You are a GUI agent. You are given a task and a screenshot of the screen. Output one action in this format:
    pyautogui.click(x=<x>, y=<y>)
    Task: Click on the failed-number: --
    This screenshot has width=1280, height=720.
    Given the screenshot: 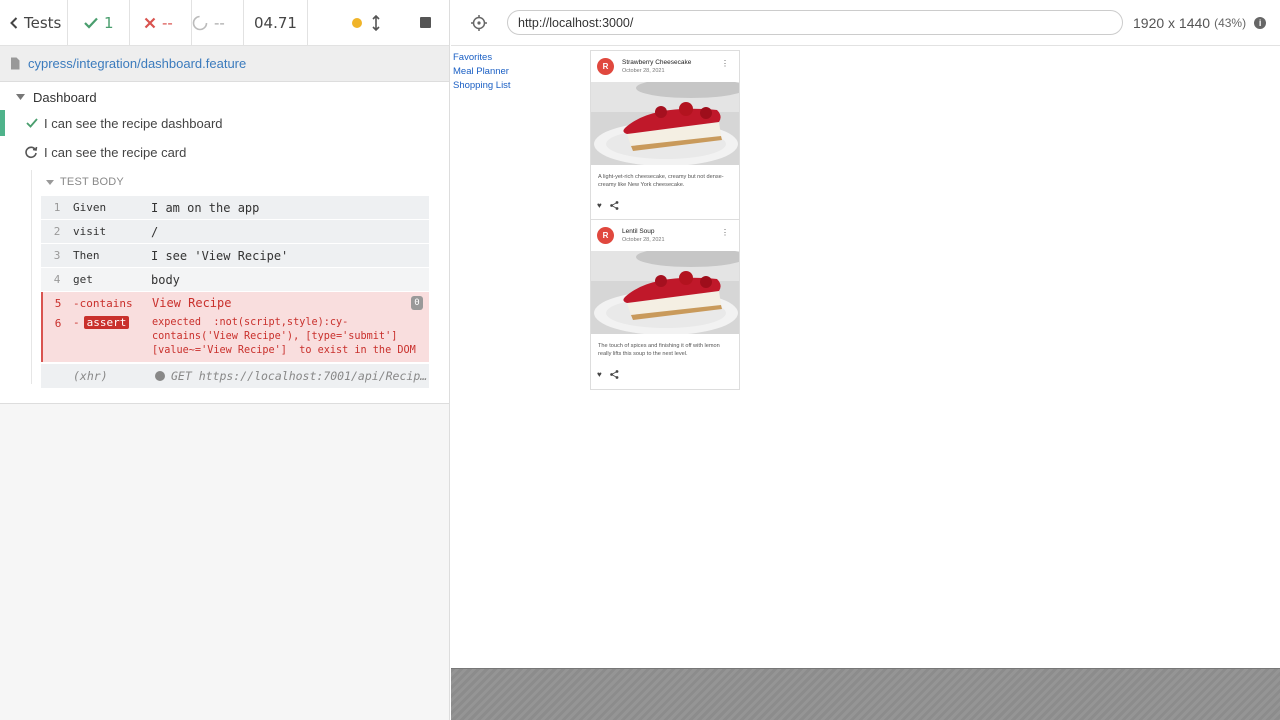 What is the action you would take?
    pyautogui.click(x=167, y=22)
    